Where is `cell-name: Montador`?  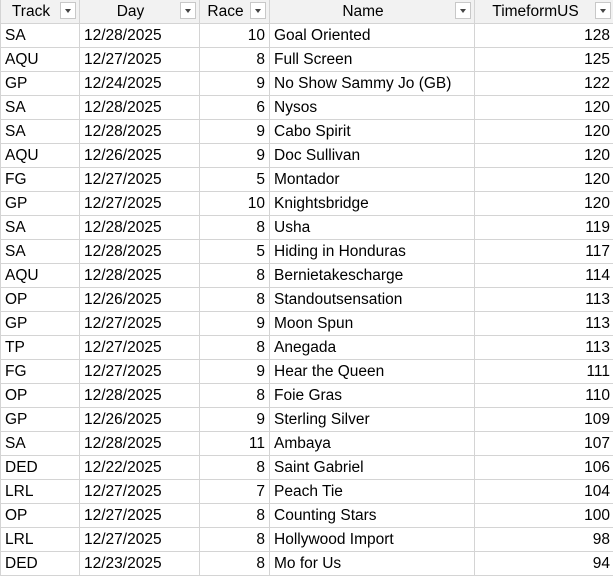
cell-name: Montador is located at coordinates (372, 179).